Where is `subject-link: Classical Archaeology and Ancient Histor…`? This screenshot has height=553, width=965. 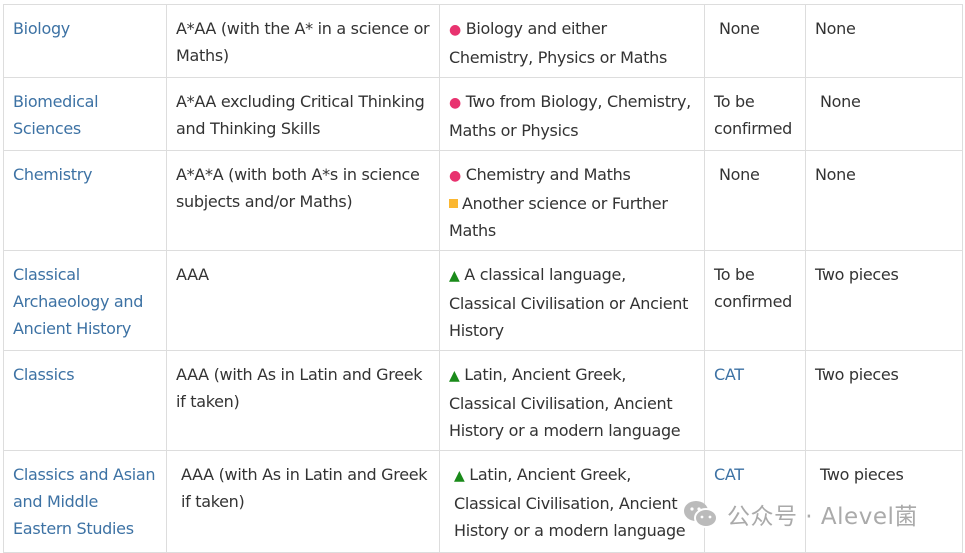 subject-link: Classical Archaeology and Ancient Histor… is located at coordinates (78, 301).